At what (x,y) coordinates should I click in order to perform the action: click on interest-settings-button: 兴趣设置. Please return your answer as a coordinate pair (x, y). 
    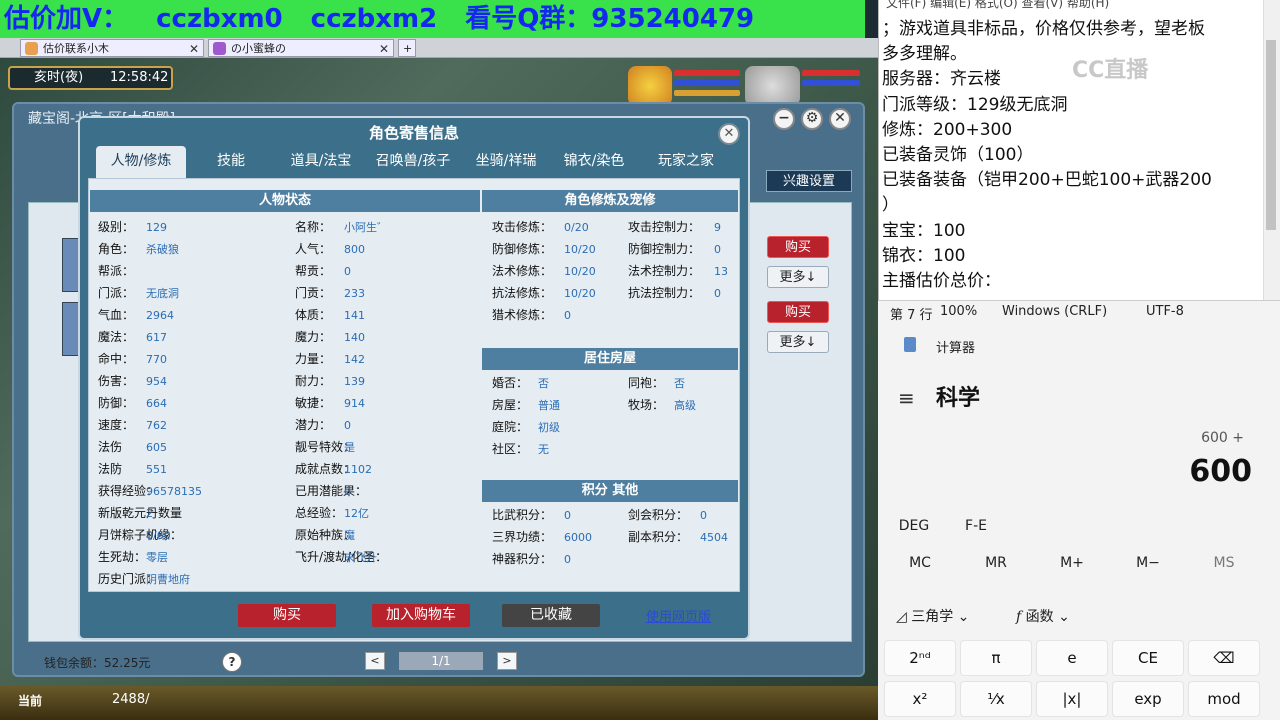
    Looking at the image, I should click on (809, 181).